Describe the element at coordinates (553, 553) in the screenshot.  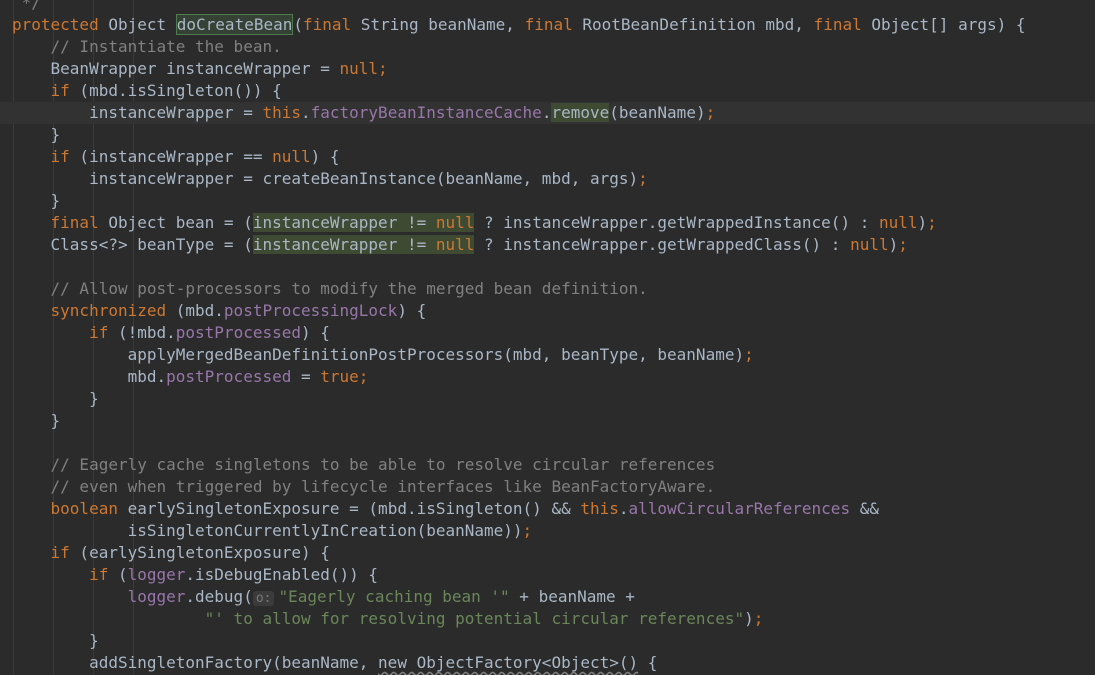
I see `code-line: if (earlySingletonExposure) {` at that location.